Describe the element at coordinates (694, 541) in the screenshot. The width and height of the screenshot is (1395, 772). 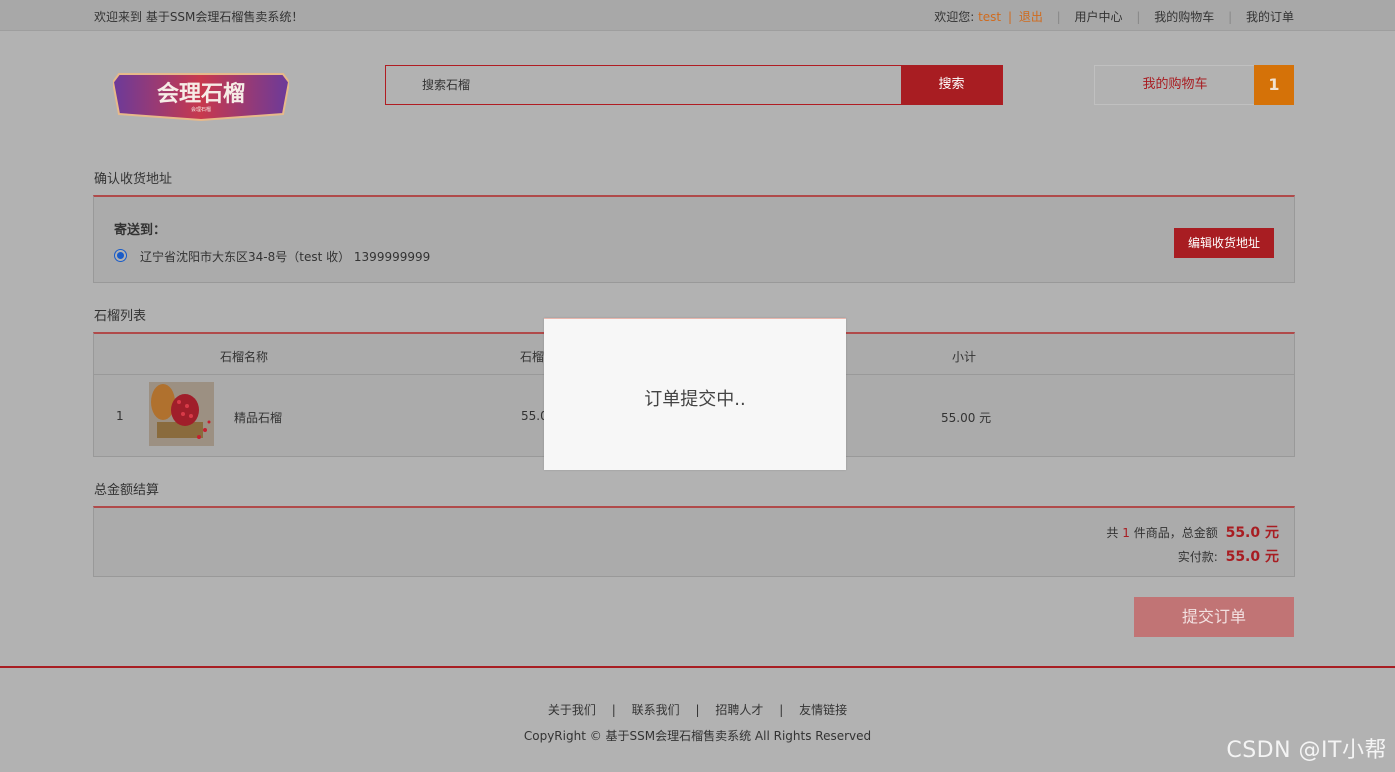
I see `summary-box: 共 1 件商品，总金额 55.0 元 实付款: 55.0 元` at that location.